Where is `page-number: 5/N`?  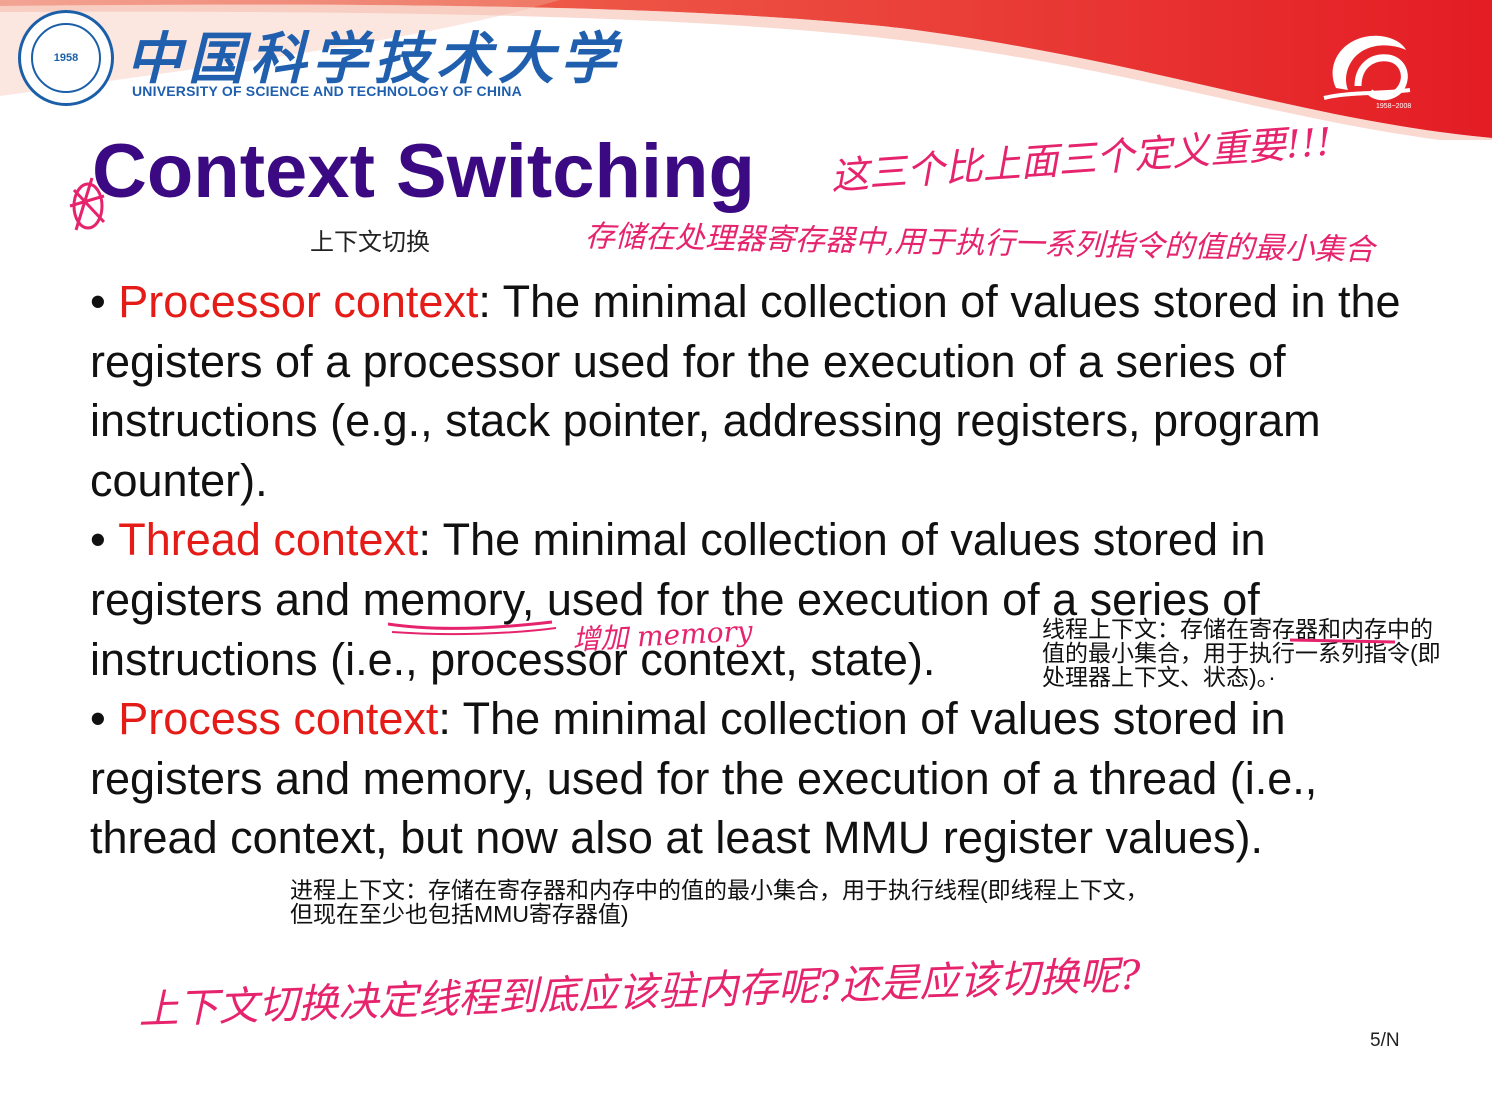
page-number: 5/N is located at coordinates (1385, 1040).